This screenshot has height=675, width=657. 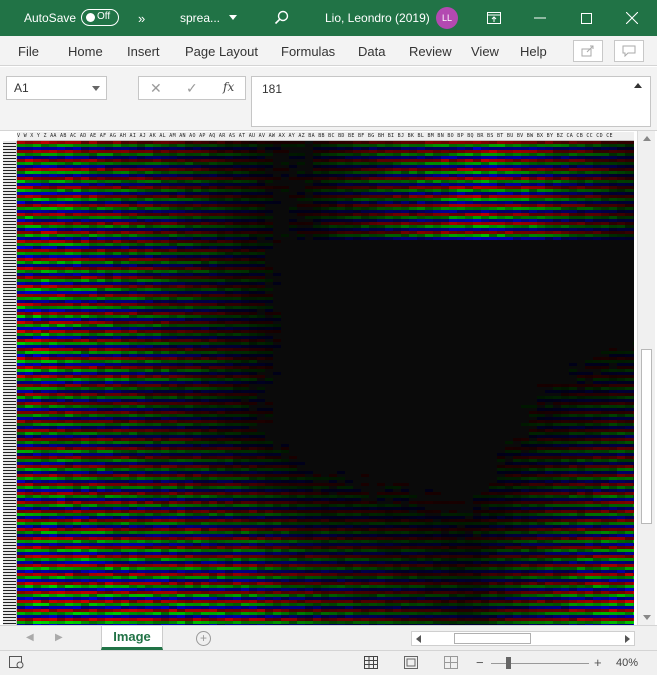 I want to click on account-name: Lio, Leondro (2019), so click(x=377, y=18).